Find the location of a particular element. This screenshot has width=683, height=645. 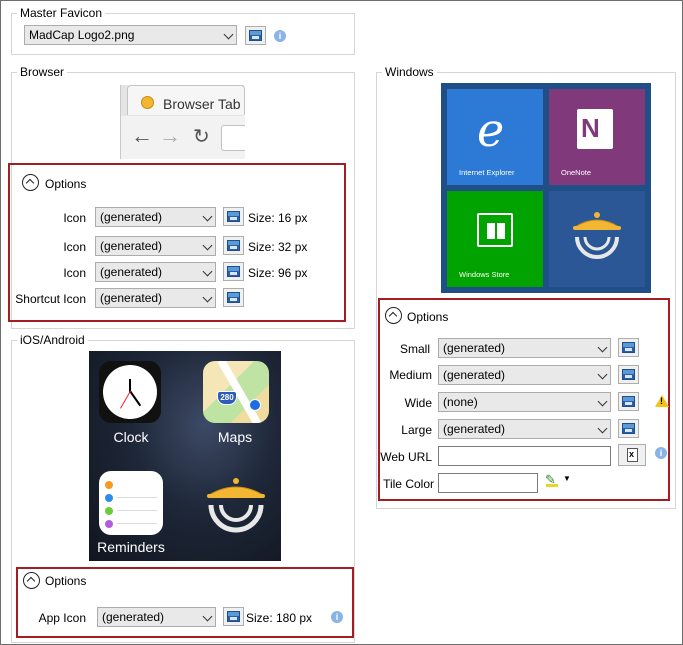

store-logo-grid is located at coordinates (496, 231).